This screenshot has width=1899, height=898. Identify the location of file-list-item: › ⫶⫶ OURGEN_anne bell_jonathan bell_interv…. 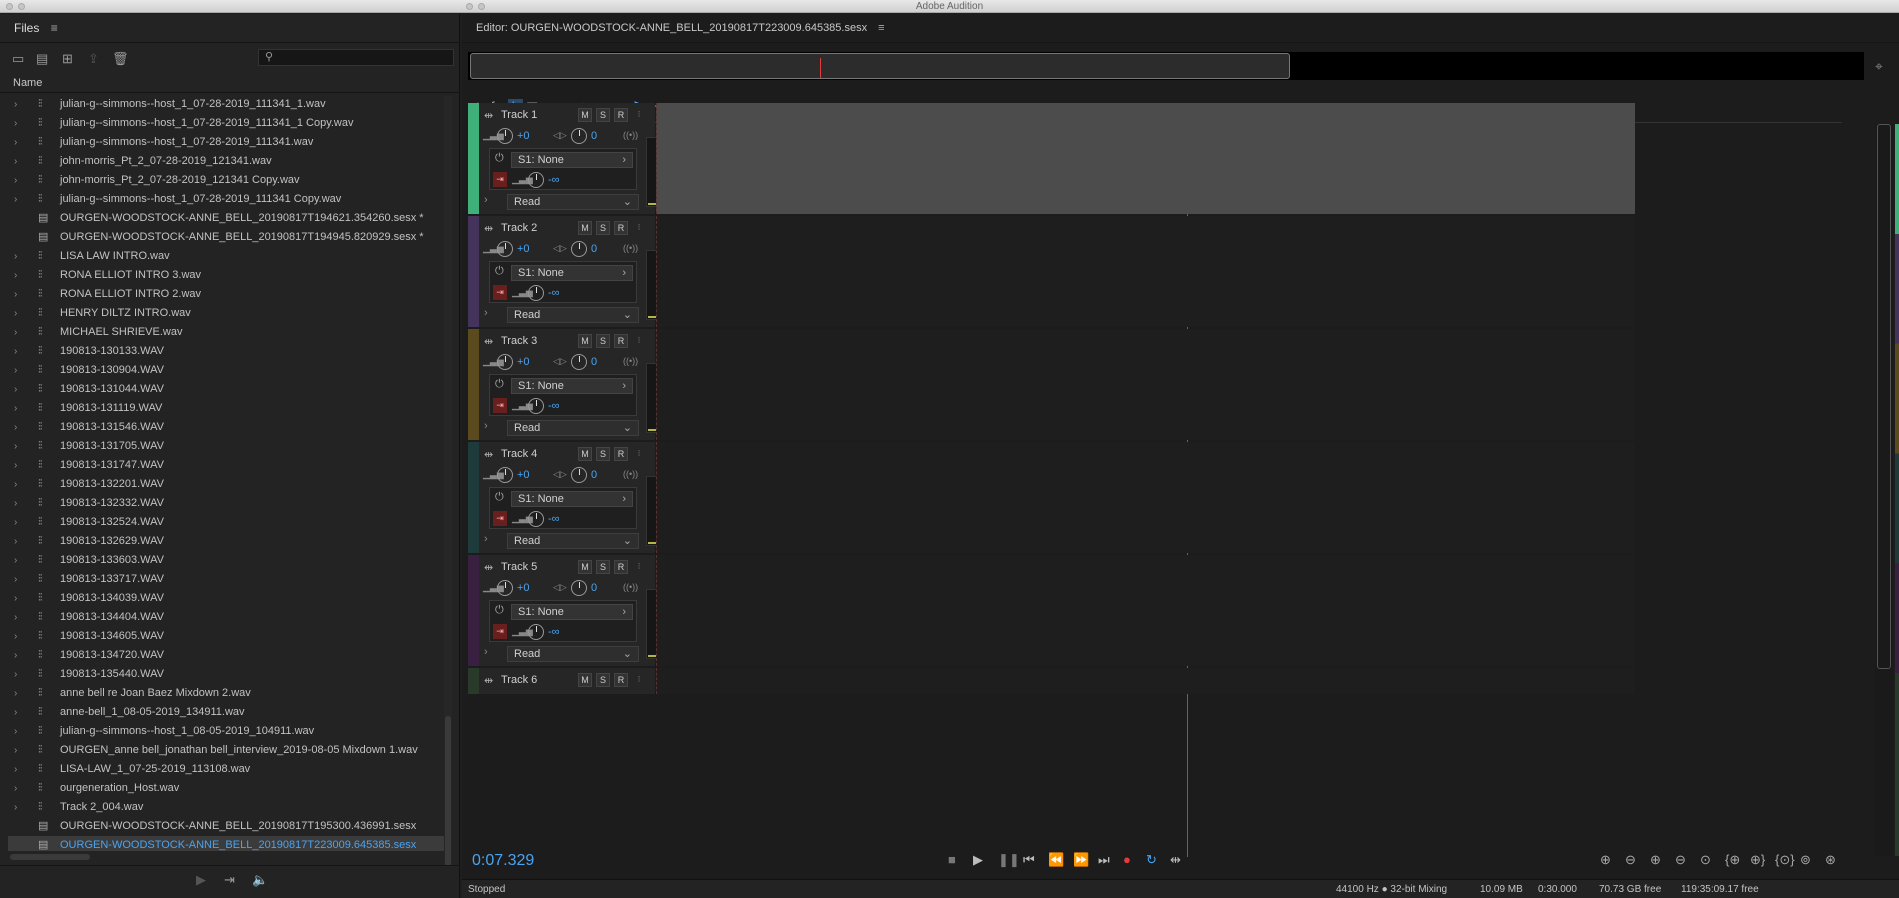
(226, 750).